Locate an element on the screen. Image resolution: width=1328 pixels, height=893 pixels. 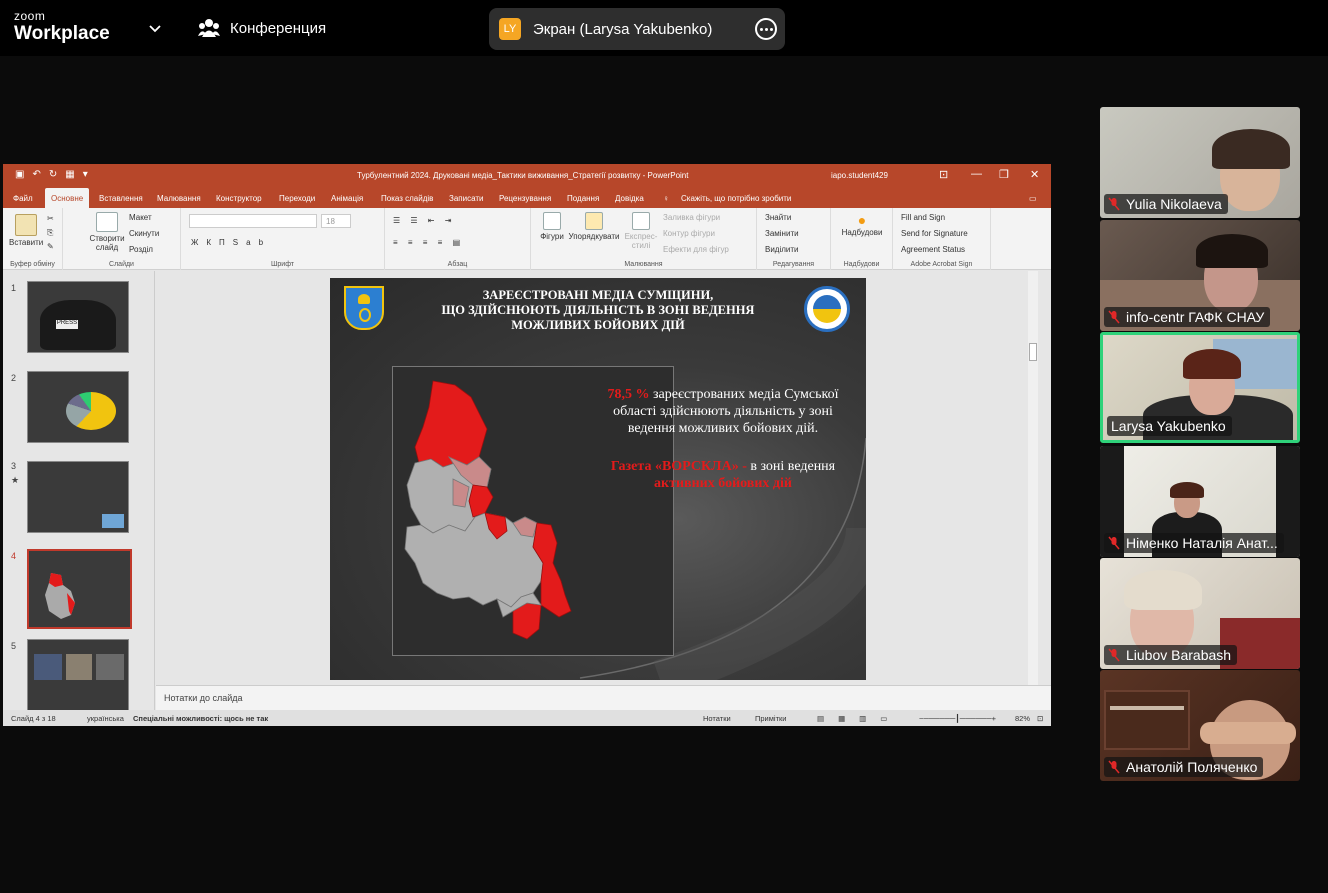
save-icon: ▣ is located at coordinates (19, 174).